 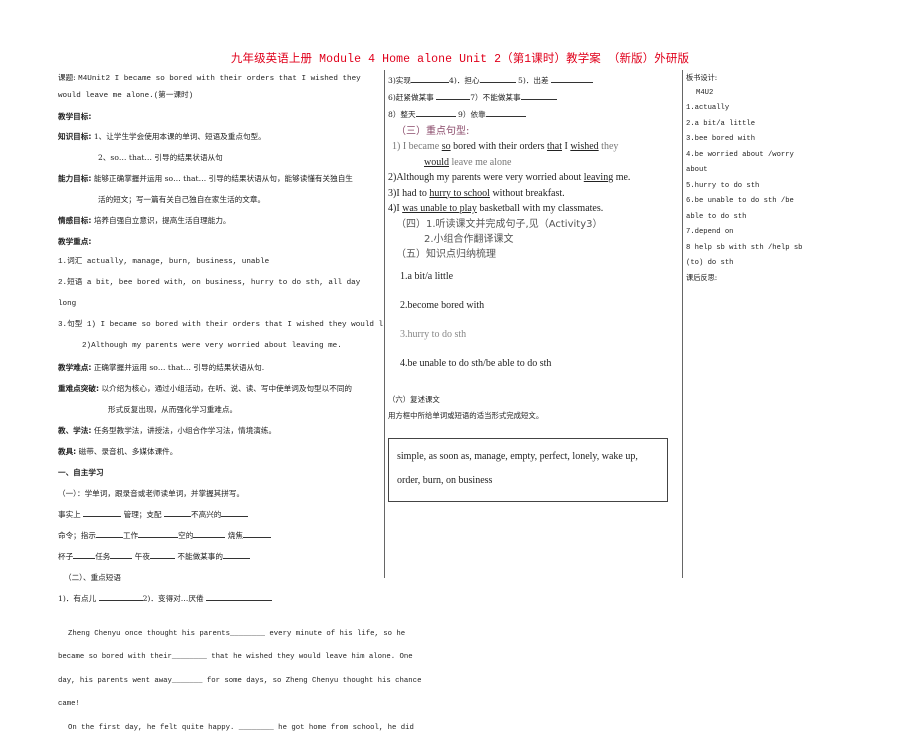 I want to click on board-design-heading: 板书设计:, so click(x=746, y=78).